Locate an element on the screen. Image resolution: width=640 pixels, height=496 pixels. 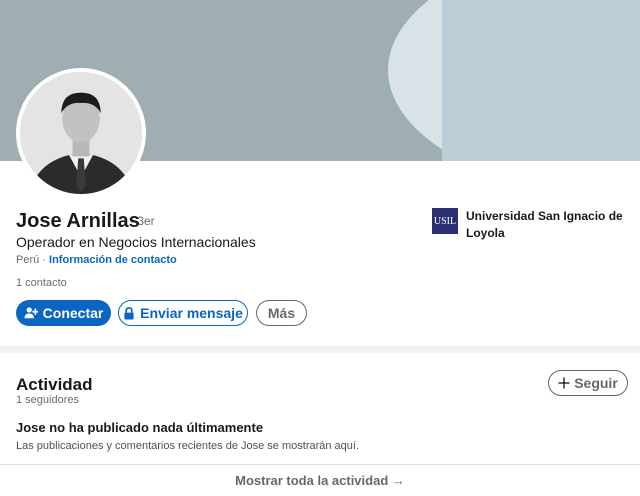
send-message-button: Enviar mensaje is located at coordinates (183, 313).